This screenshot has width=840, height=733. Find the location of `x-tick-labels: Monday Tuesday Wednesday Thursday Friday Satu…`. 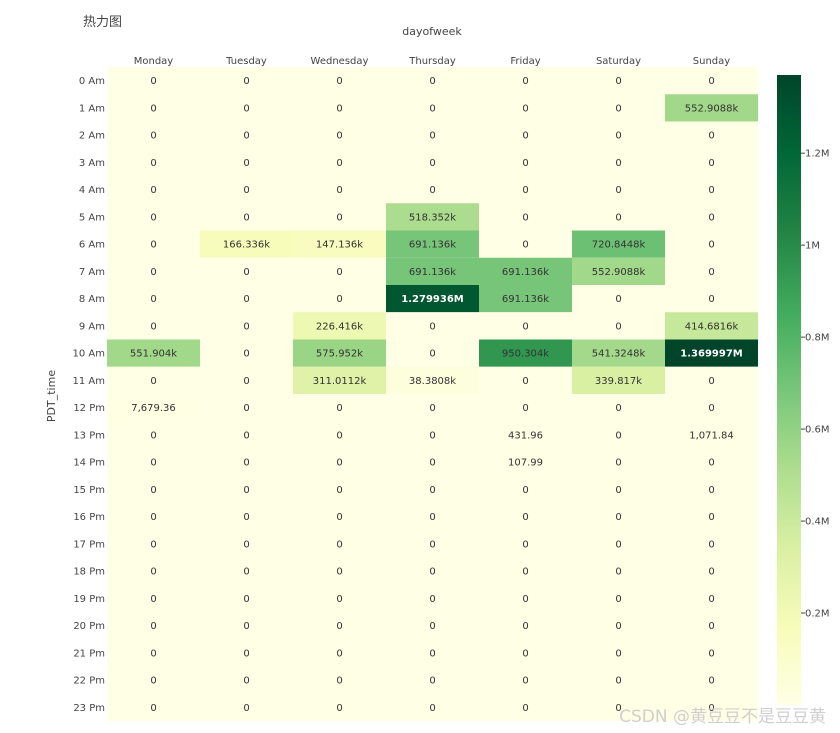

x-tick-labels: Monday Tuesday Wednesday Thursday Friday Satu… is located at coordinates (432, 61).